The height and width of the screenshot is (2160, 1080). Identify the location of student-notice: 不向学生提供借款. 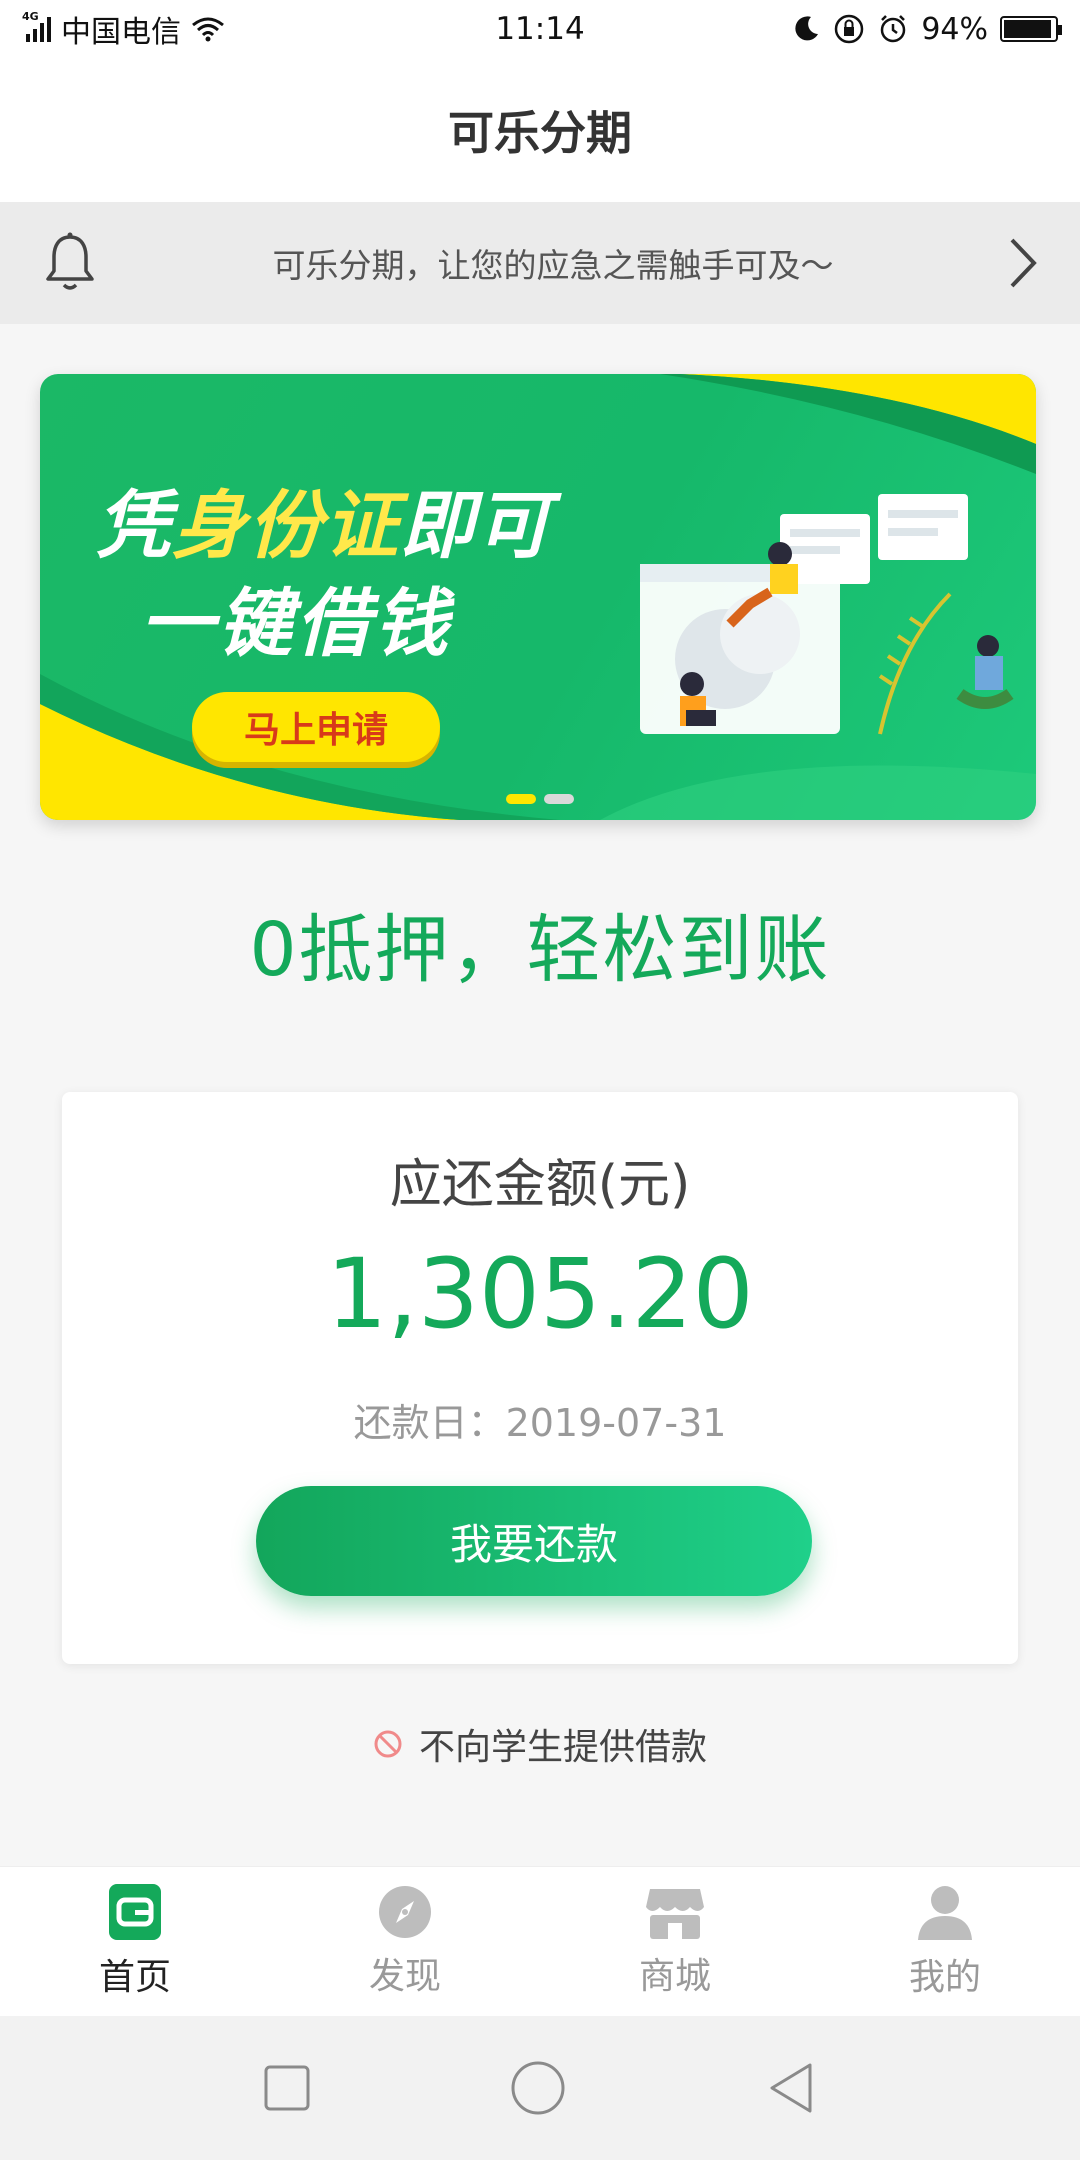
(540, 1744).